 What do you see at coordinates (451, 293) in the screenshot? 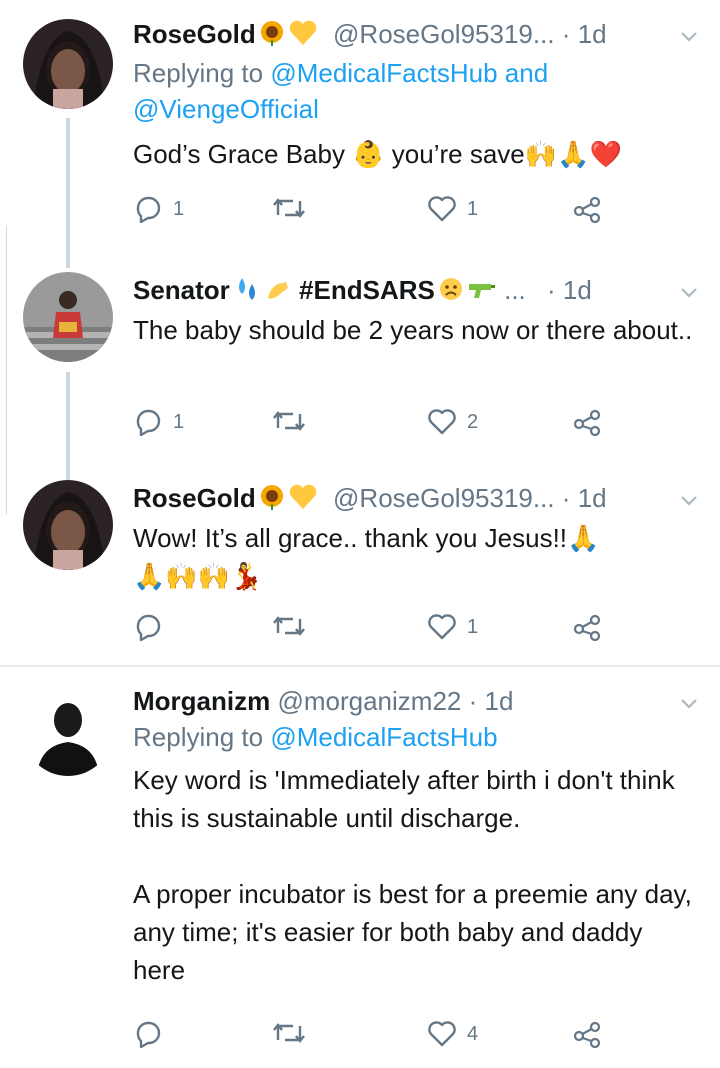
I see `frowning-face-icon` at bounding box center [451, 293].